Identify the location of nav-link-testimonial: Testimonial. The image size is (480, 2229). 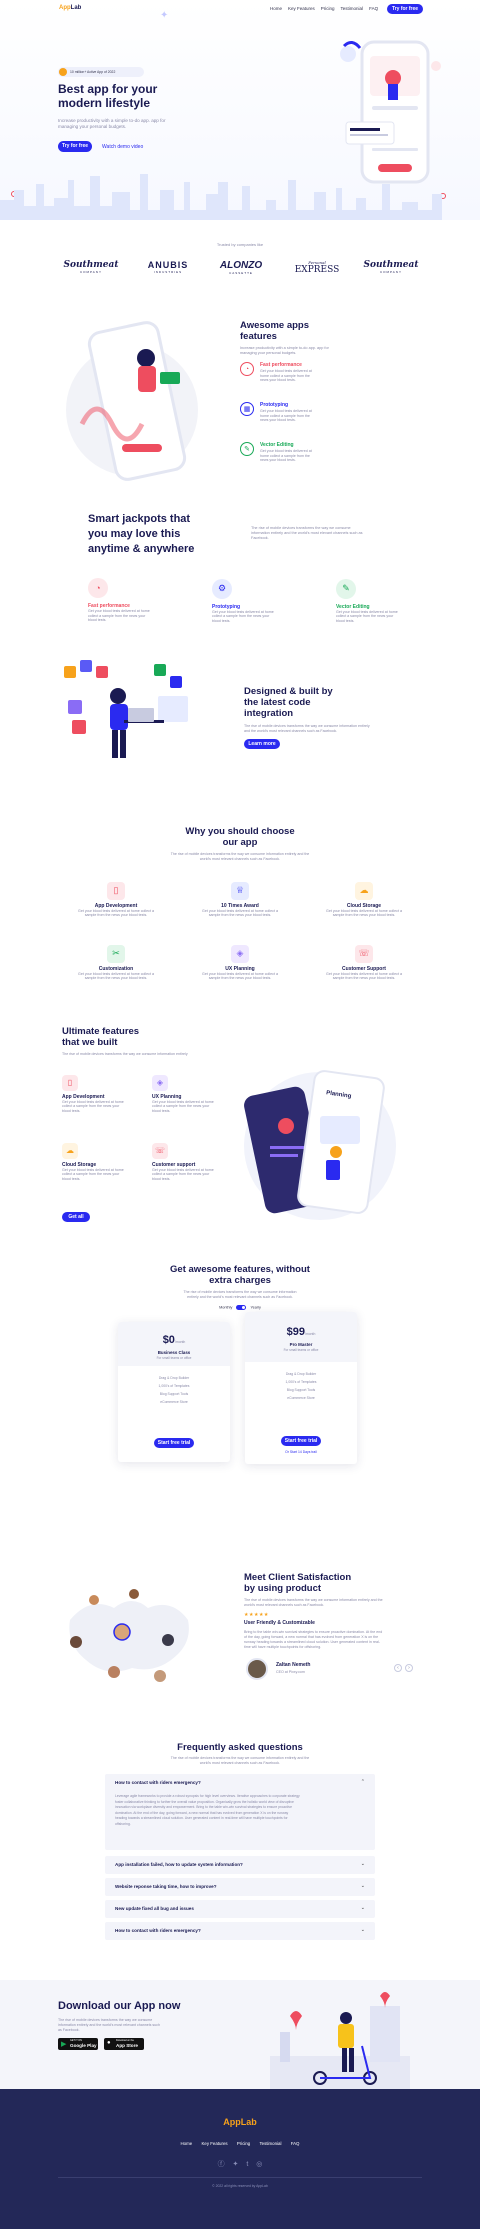
(352, 8).